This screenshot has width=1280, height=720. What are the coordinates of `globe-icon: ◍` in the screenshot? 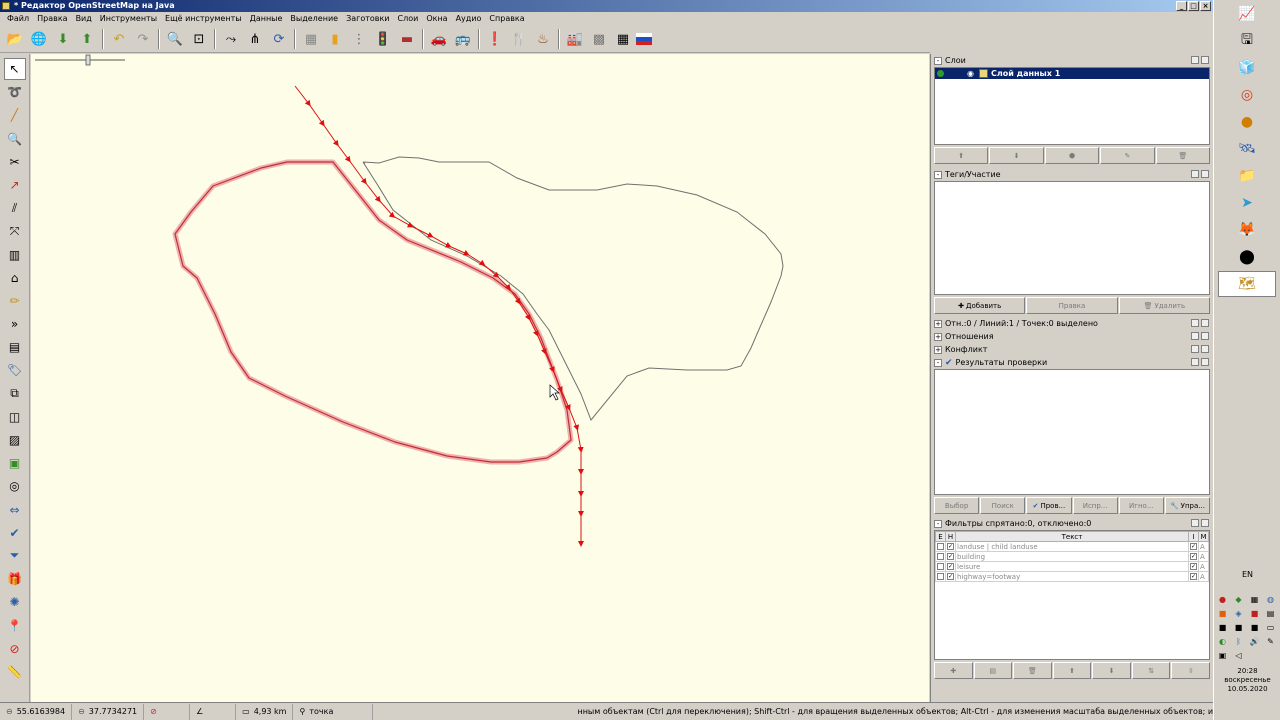 It's located at (1271, 600).